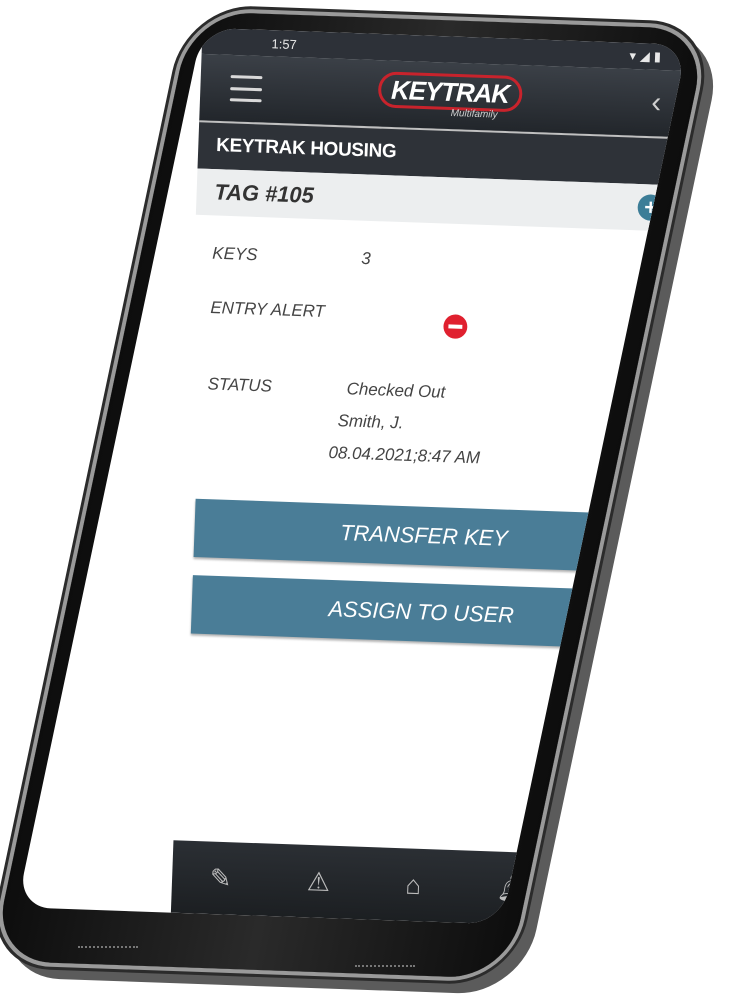 The width and height of the screenshot is (750, 1000). I want to click on edit-icon: ✎, so click(220, 878).